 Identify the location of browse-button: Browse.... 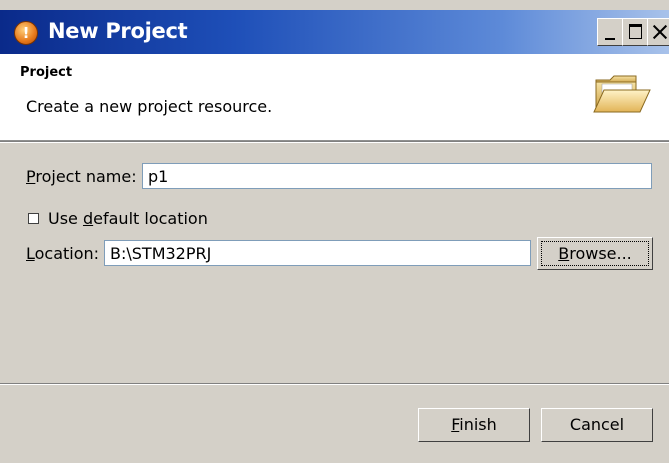
(595, 253).